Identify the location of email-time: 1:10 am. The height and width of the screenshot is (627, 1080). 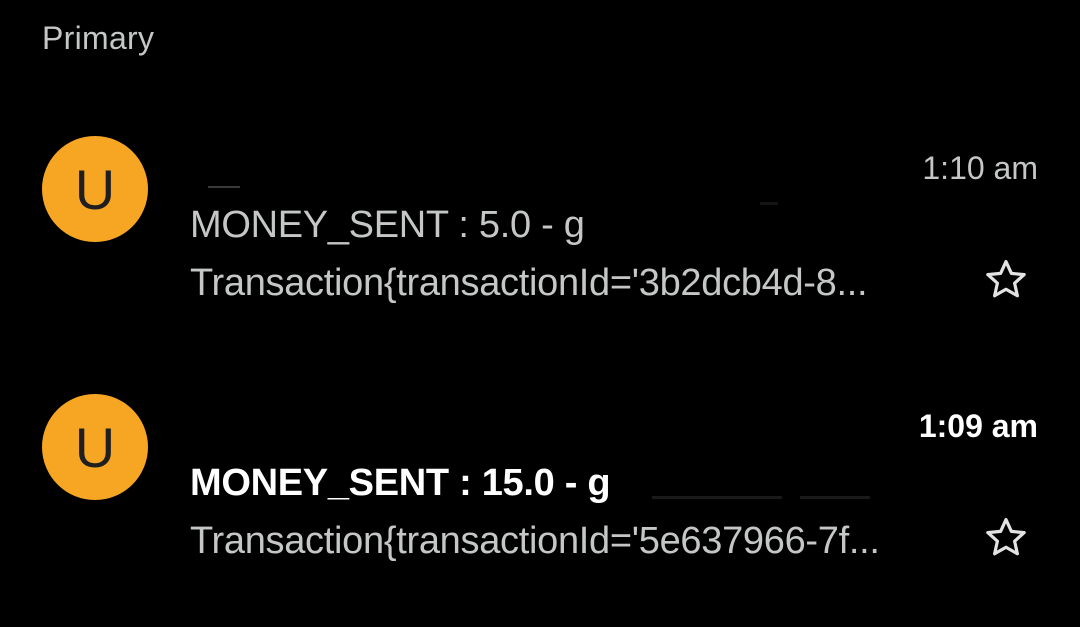
(980, 168).